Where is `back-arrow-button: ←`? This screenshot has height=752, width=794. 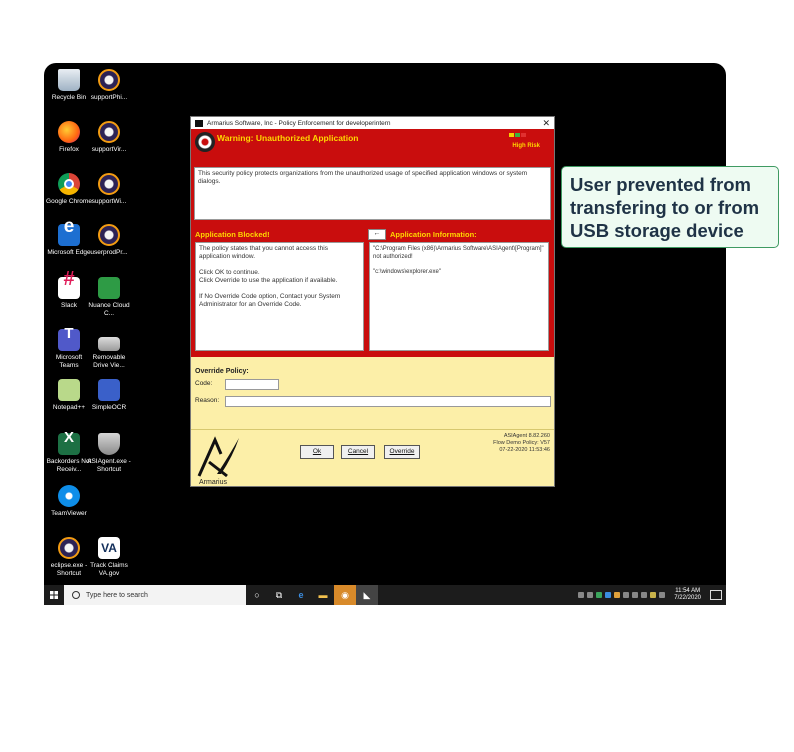
back-arrow-button: ← is located at coordinates (377, 234).